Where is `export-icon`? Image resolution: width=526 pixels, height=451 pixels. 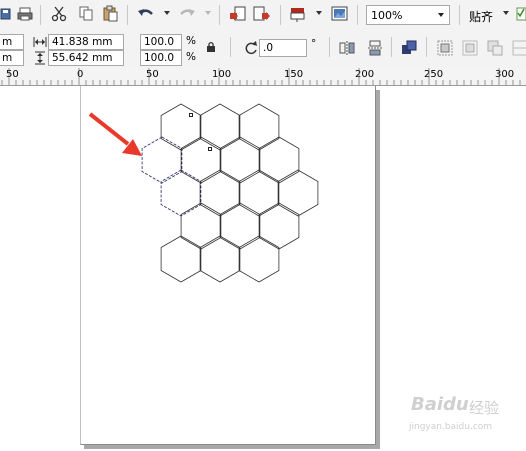
export-icon is located at coordinates (262, 14).